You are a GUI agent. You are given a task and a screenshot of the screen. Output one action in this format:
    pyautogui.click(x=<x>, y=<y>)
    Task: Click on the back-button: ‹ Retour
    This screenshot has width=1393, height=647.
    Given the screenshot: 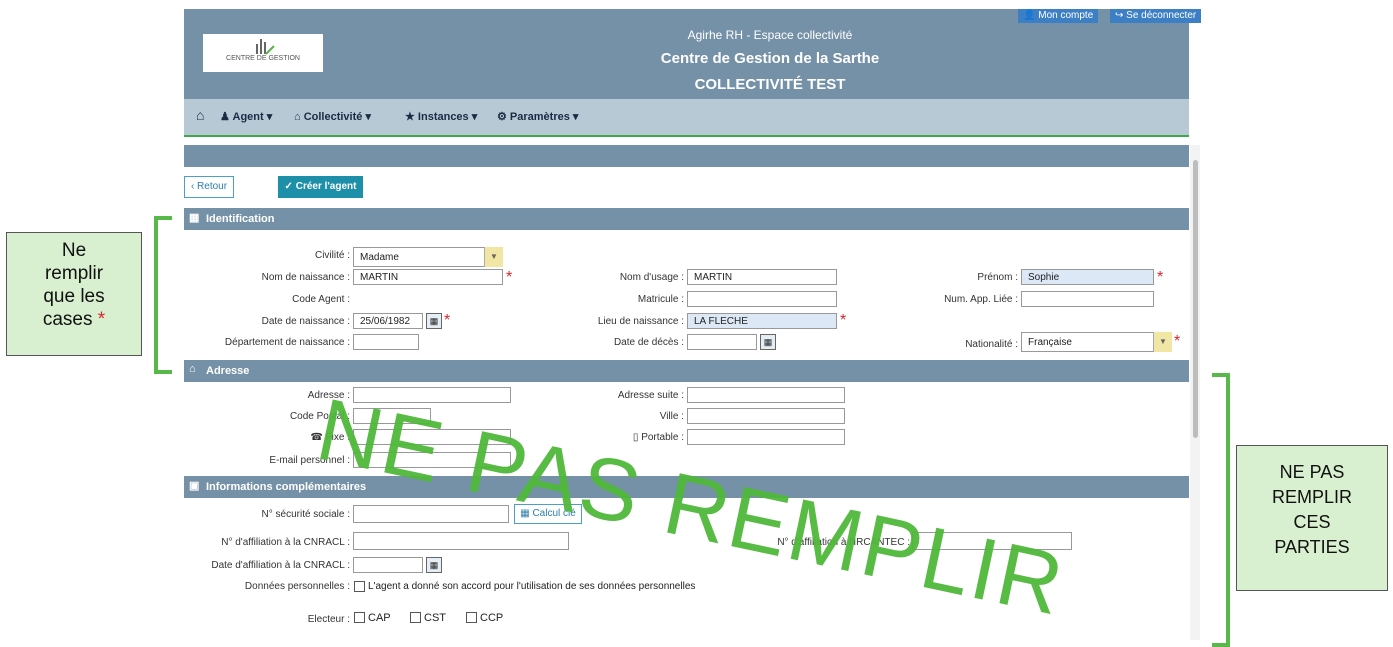 What is the action you would take?
    pyautogui.click(x=209, y=187)
    